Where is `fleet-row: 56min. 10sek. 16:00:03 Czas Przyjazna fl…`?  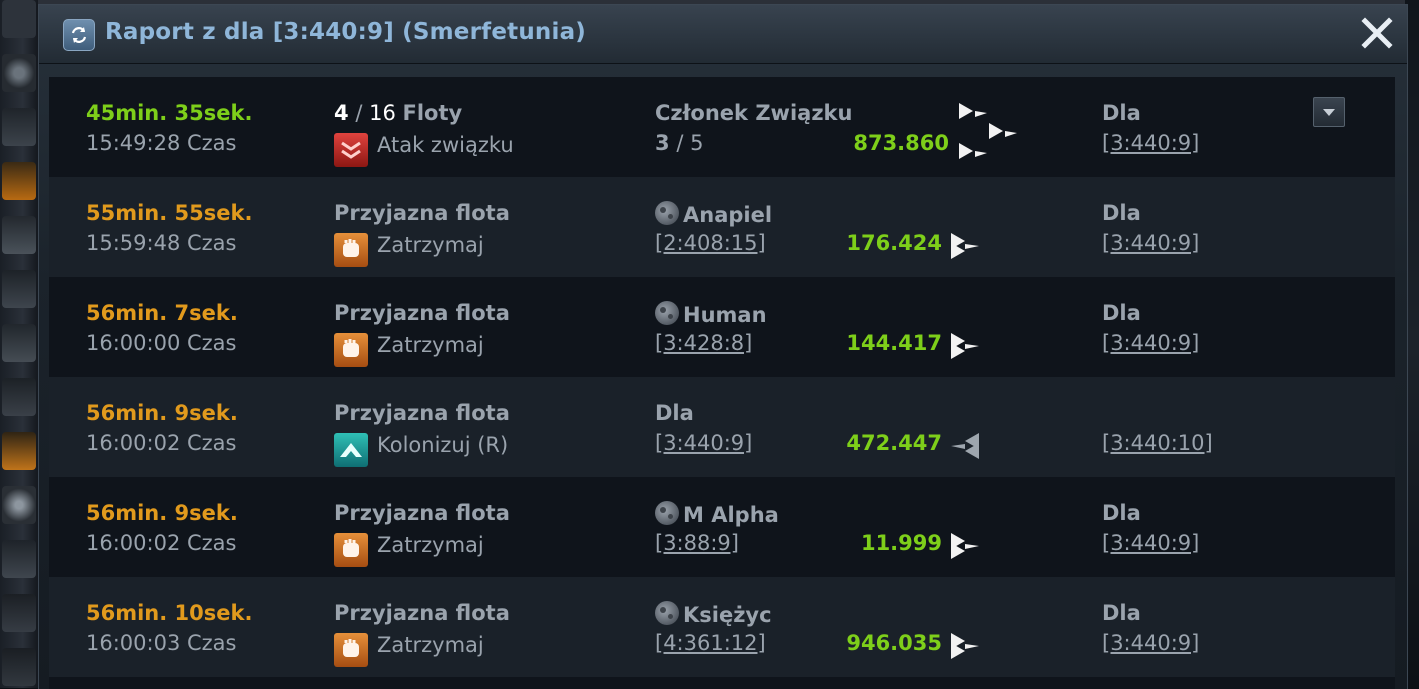
fleet-row: 56min. 10sek. 16:00:03 Czas Przyjazna fl… is located at coordinates (722, 627).